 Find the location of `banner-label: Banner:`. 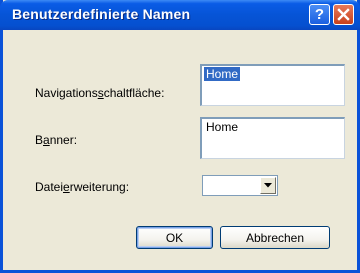

banner-label: Banner: is located at coordinates (56, 140).